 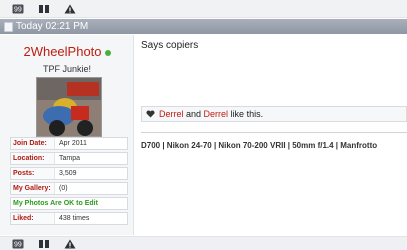 I want to click on info-label: Join Date:, so click(x=33, y=143).